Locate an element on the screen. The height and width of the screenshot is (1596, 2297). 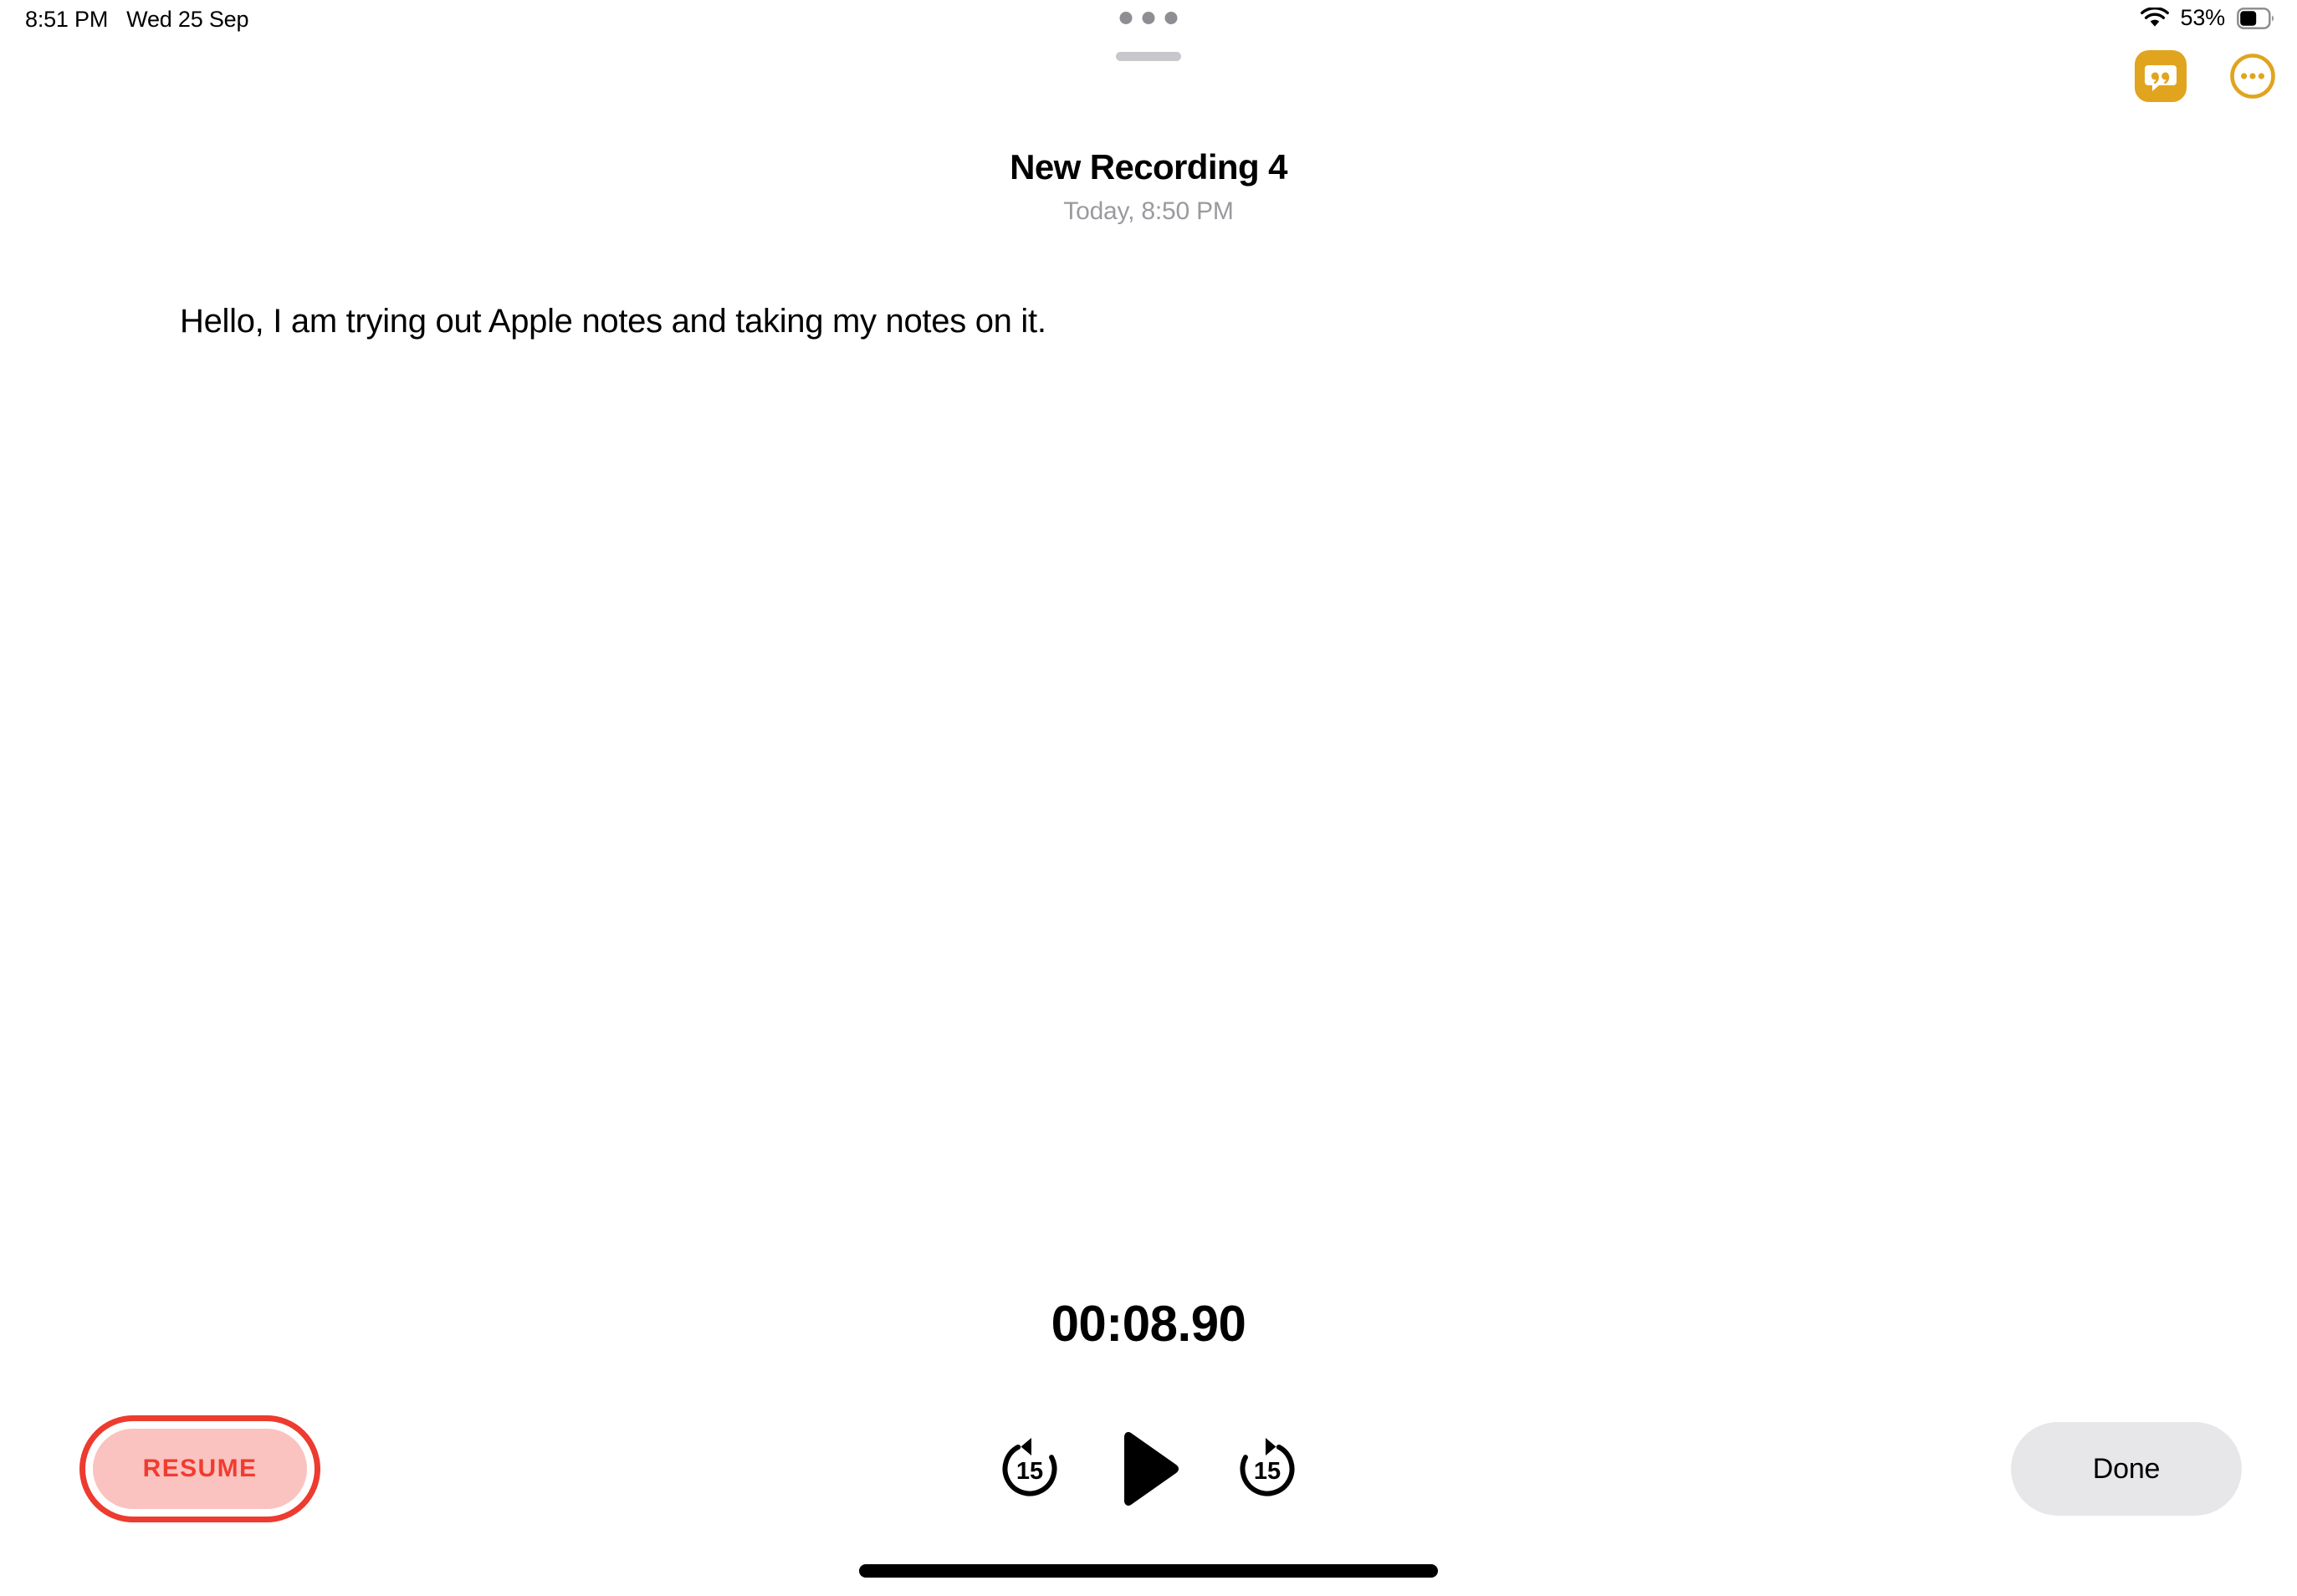
status-bar-left: 8:51 PM Wed 25 Sep is located at coordinates (136, 20).